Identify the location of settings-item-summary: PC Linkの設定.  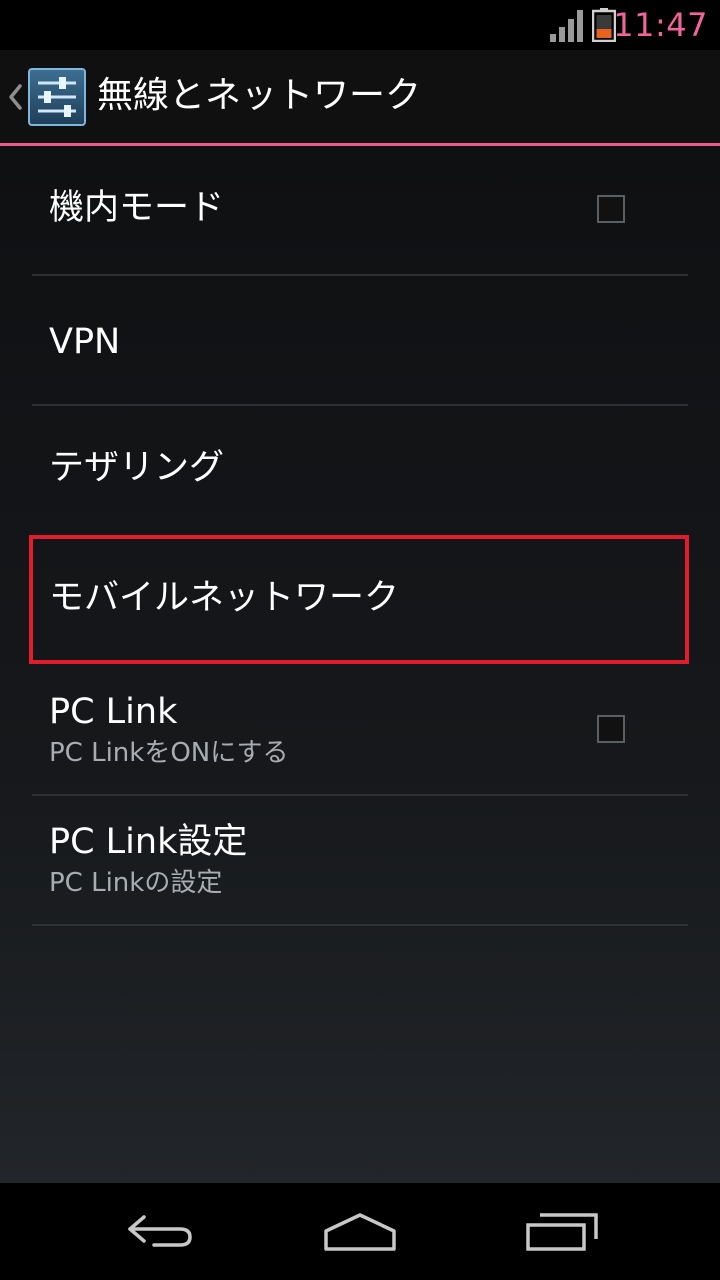
(136, 883).